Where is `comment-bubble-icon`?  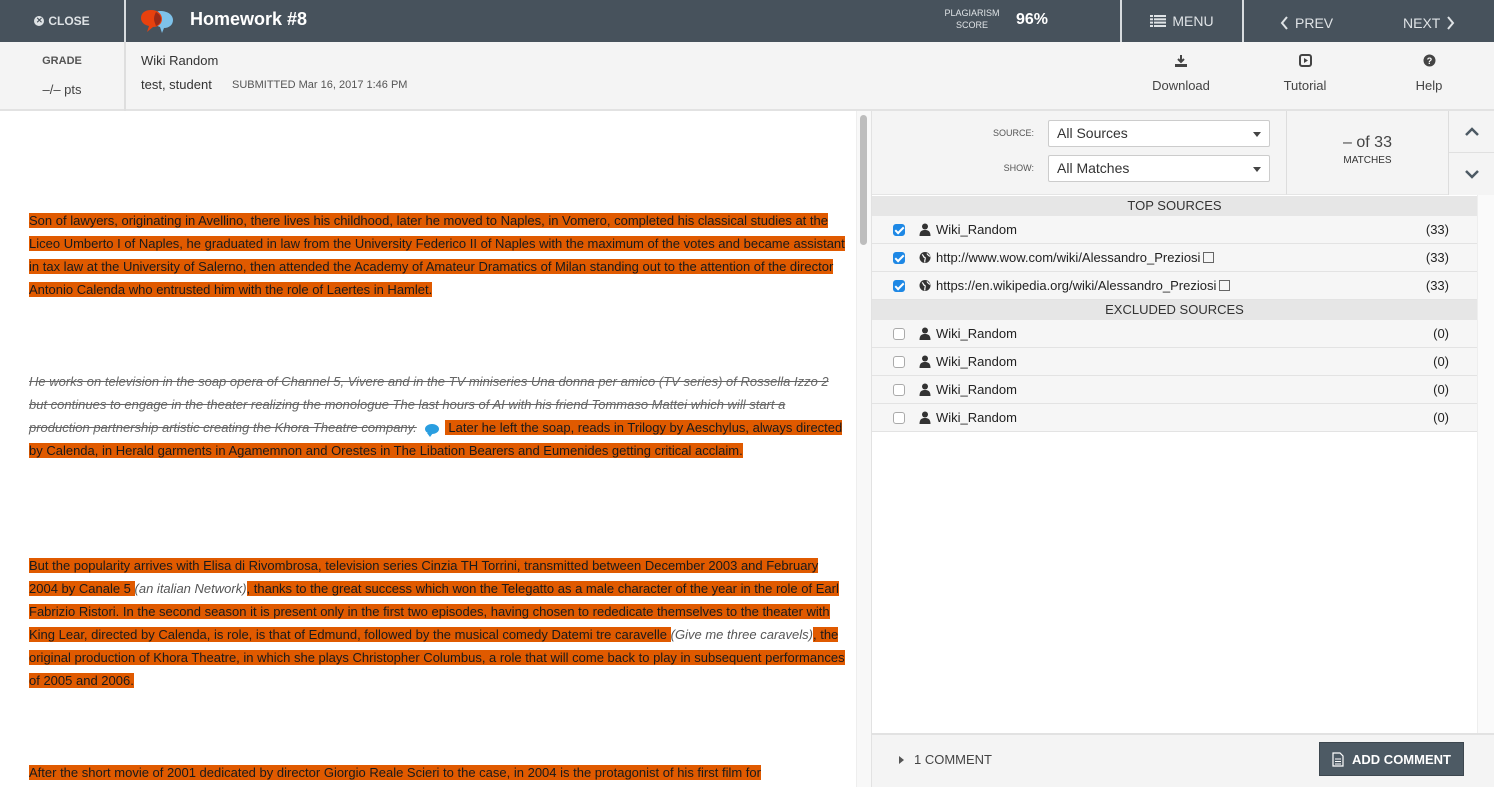
comment-bubble-icon is located at coordinates (431, 430).